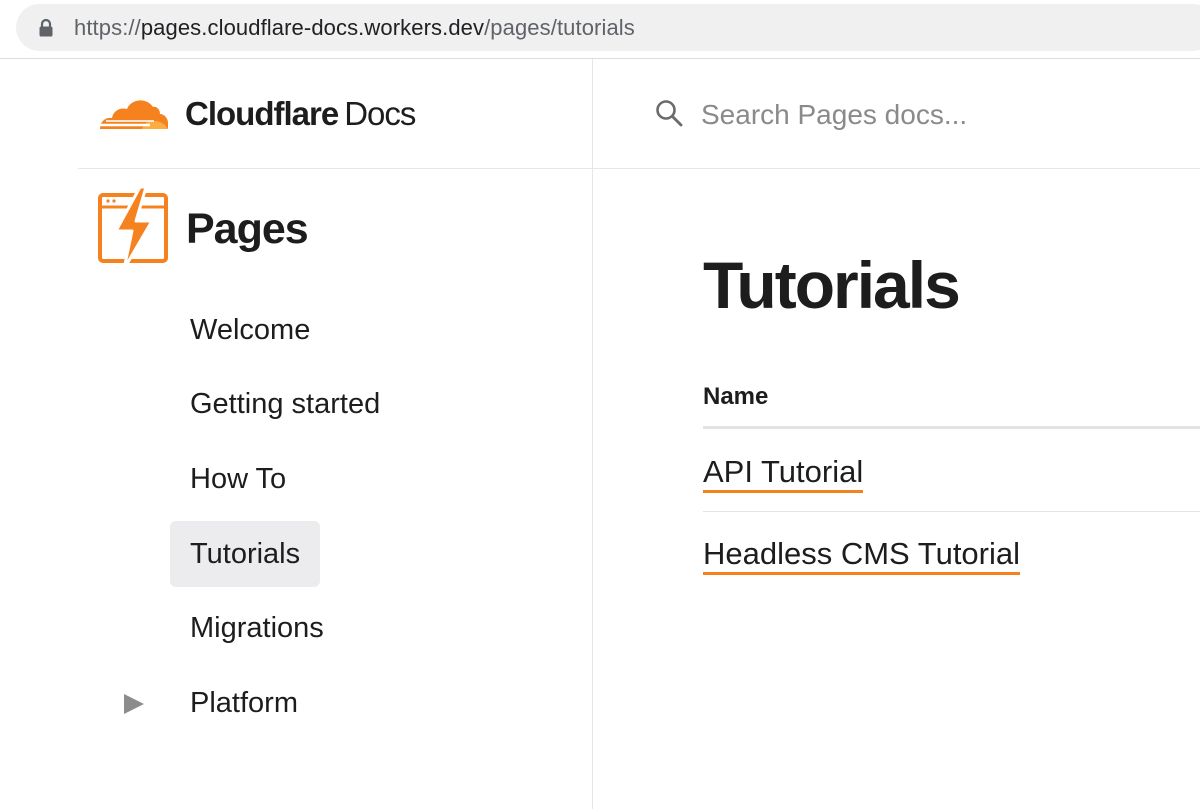  Describe the element at coordinates (941, 115) in the screenshot. I see `search-input` at that location.